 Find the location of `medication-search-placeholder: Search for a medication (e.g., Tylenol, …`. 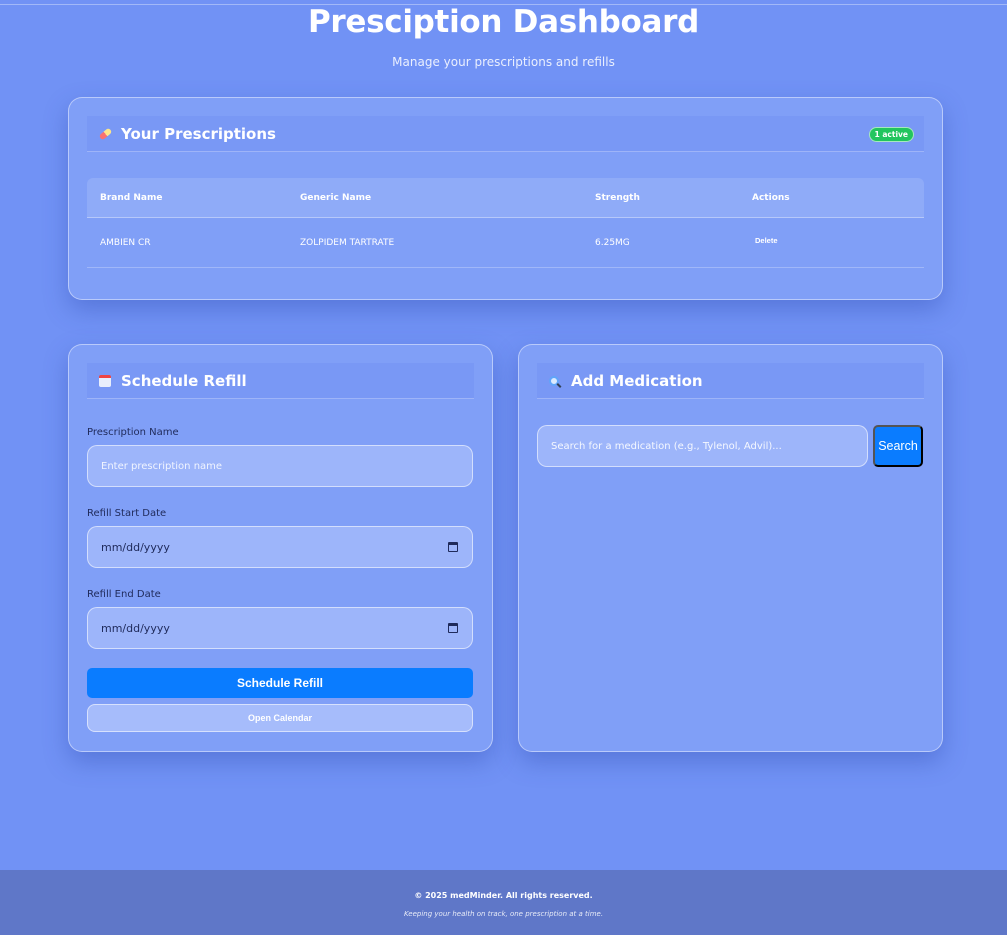

medication-search-placeholder: Search for a medication (e.g., Tylenol, … is located at coordinates (666, 446).